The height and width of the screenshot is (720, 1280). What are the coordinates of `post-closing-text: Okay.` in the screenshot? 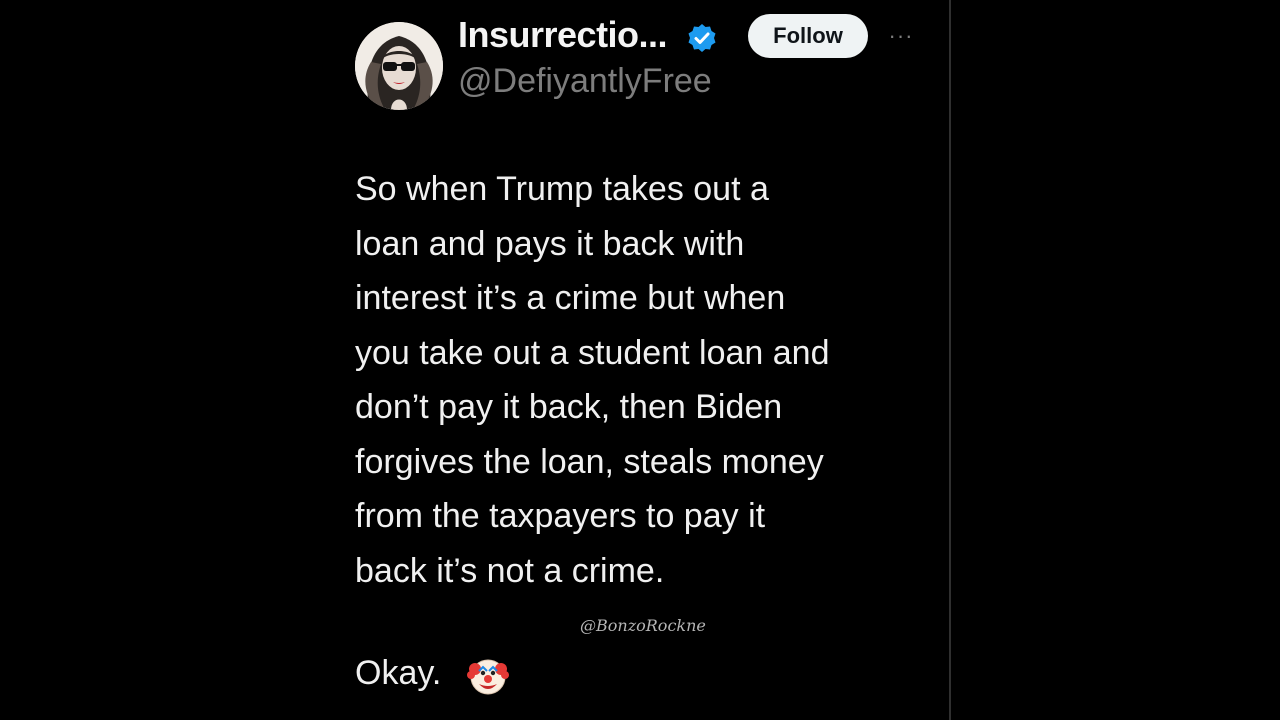 It's located at (398, 673).